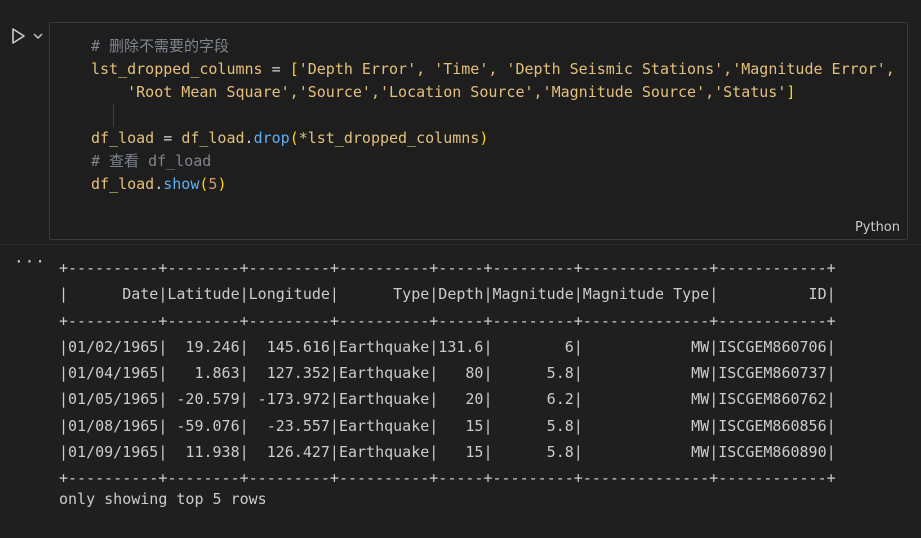 The width and height of the screenshot is (921, 538). Describe the element at coordinates (123, 138) in the screenshot. I see `code-variable: df_load` at that location.